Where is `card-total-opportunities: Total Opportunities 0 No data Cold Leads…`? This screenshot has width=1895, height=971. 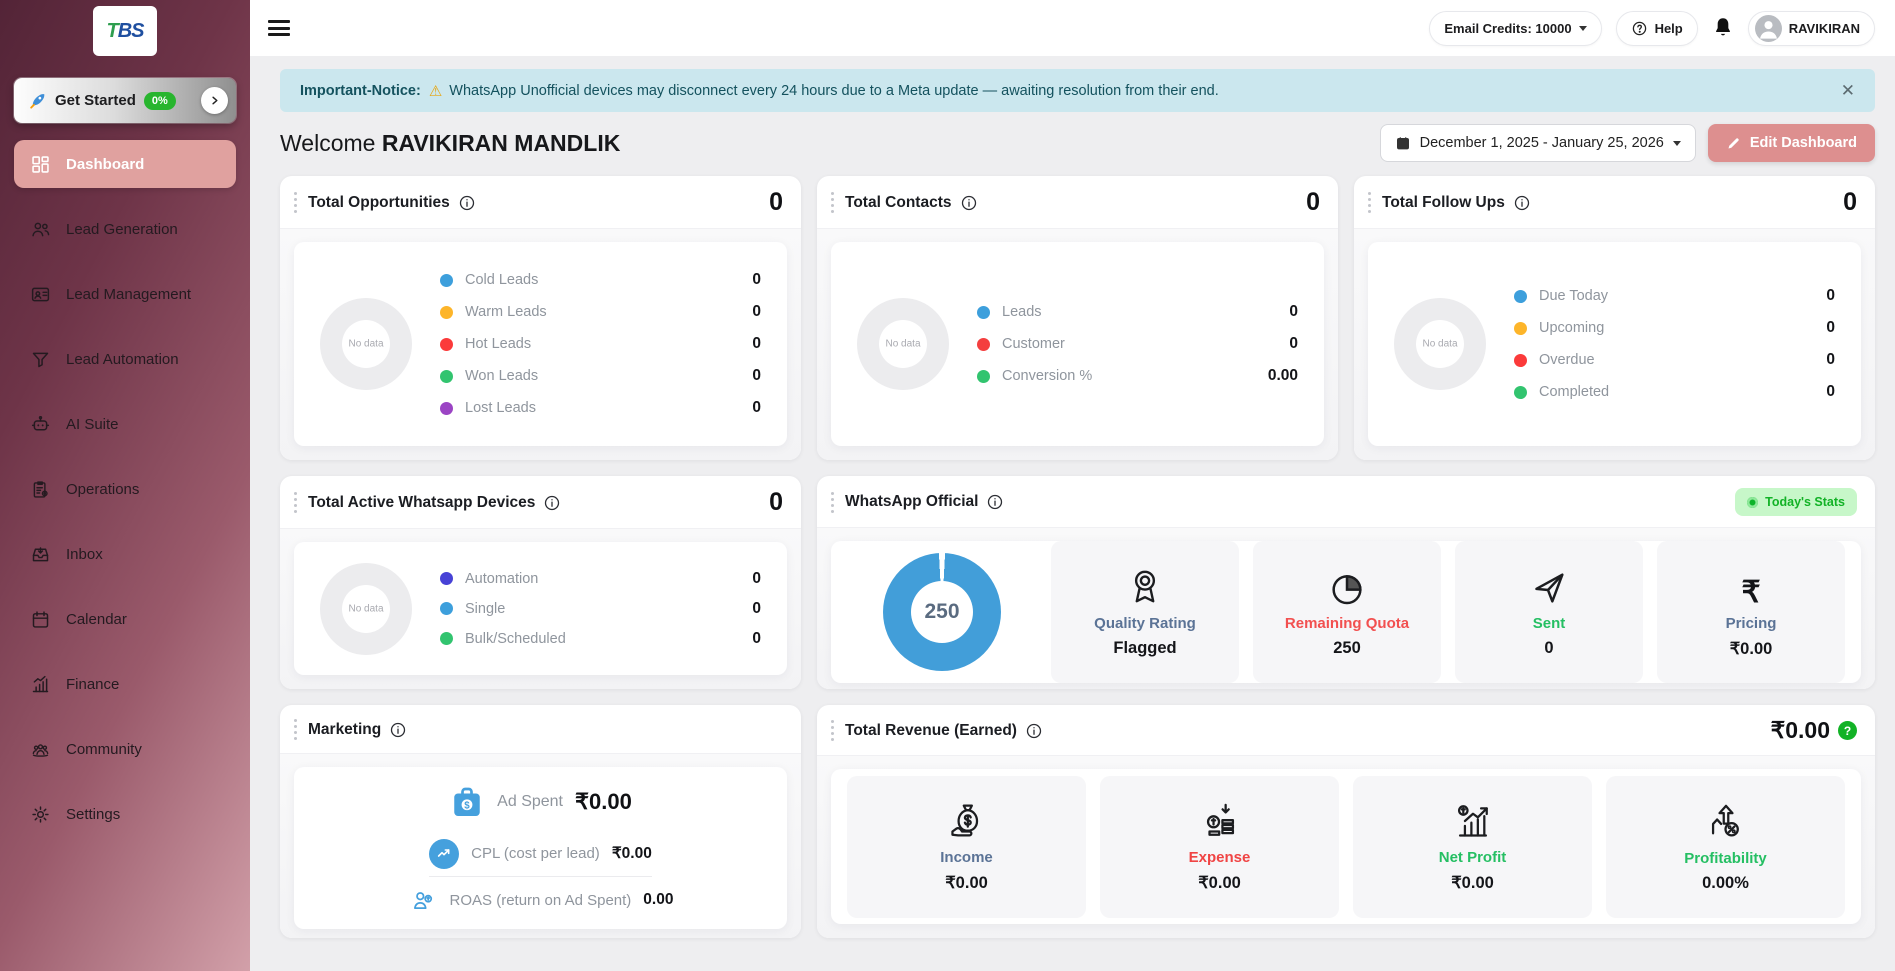
card-total-opportunities: Total Opportunities 0 No data Cold Leads… is located at coordinates (540, 318).